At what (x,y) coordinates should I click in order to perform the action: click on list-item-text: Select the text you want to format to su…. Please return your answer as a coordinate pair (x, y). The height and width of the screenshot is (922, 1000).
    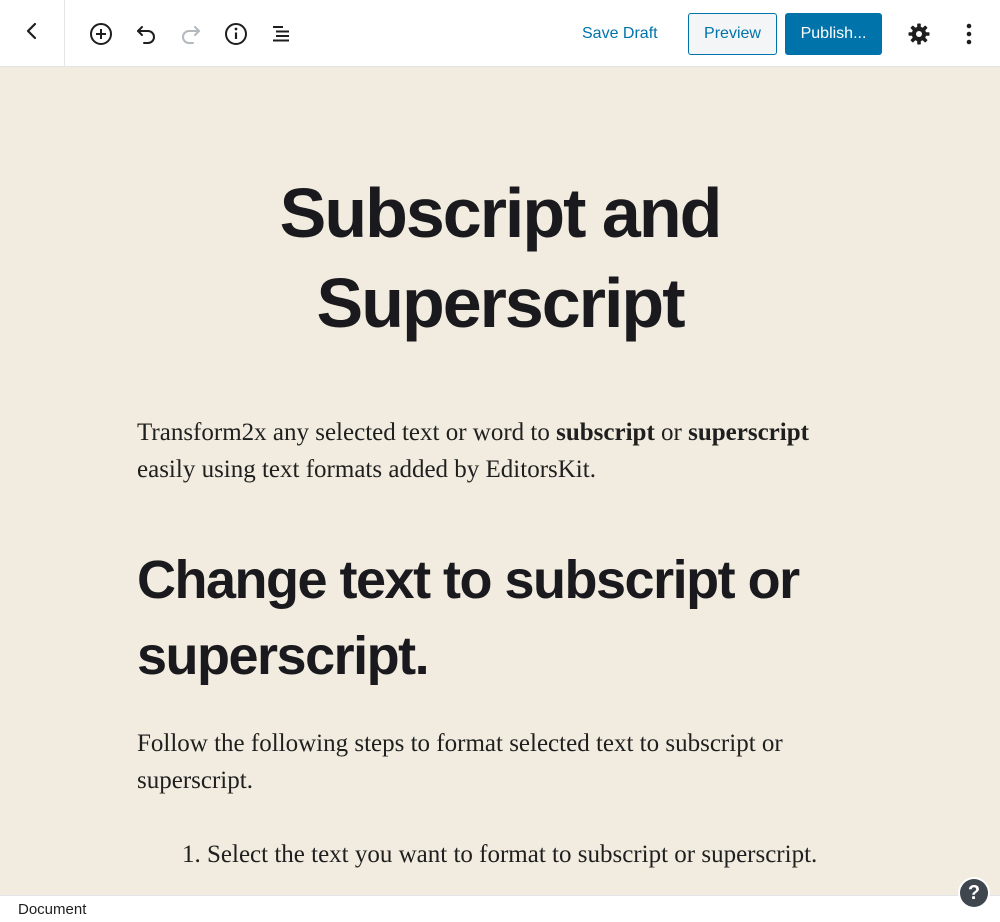
    Looking at the image, I should click on (512, 854).